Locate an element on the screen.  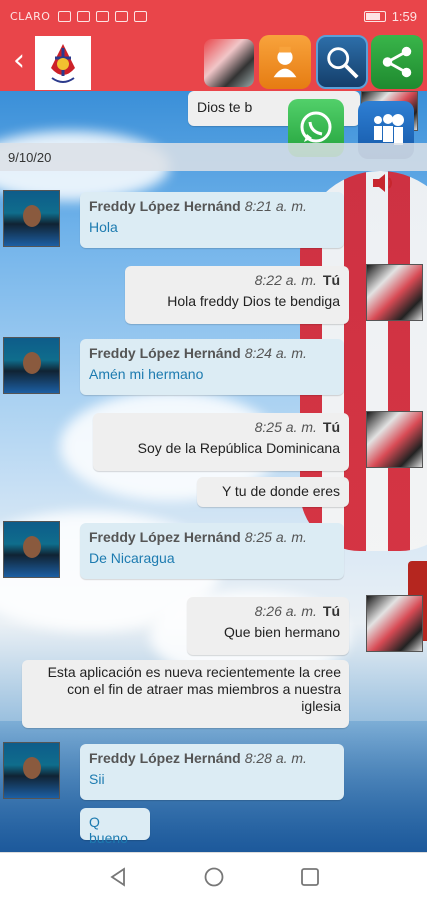
timestamp: 8:22 a. m. is located at coordinates (285, 280).